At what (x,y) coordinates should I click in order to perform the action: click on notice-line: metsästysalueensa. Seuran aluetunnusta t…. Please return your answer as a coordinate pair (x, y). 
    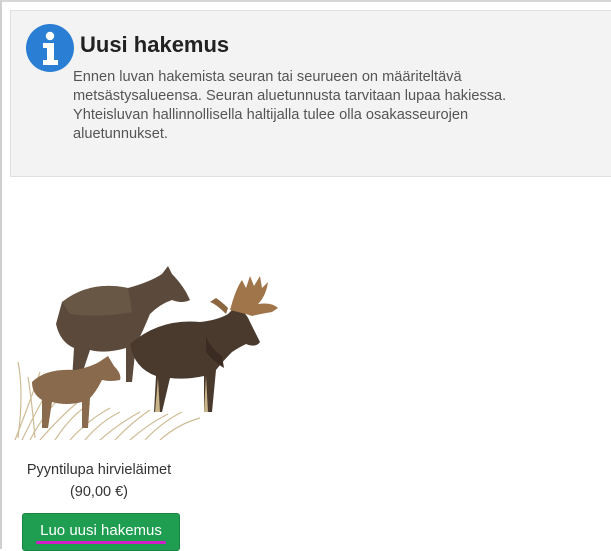
    Looking at the image, I should click on (290, 96).